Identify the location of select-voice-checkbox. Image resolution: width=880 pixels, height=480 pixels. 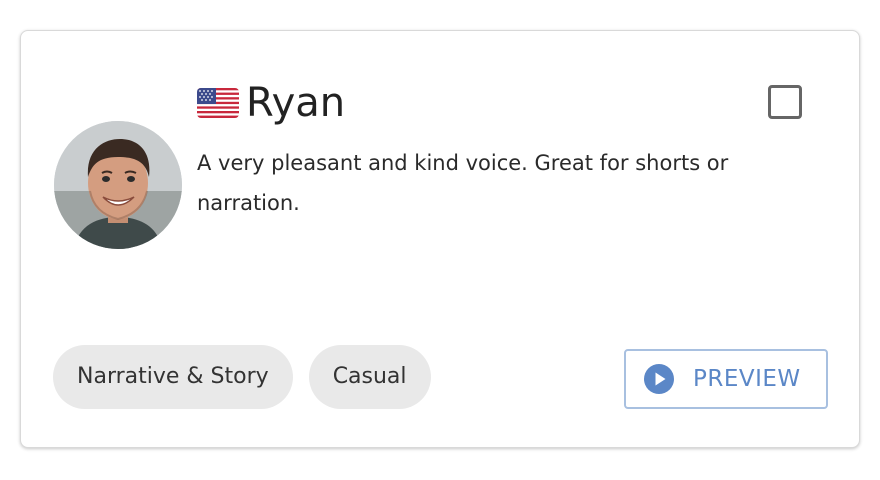
(785, 102).